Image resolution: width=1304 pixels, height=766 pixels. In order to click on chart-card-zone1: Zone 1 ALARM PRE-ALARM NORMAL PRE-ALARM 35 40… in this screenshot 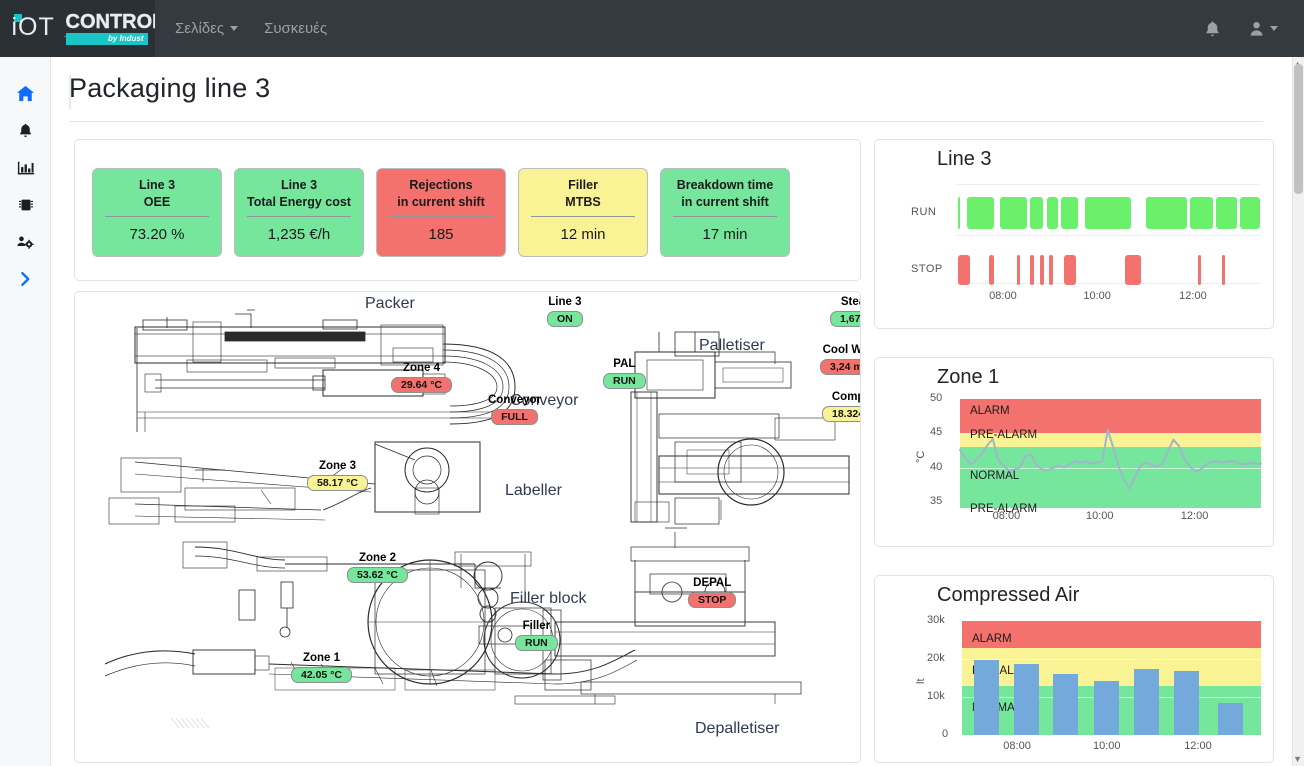, I will do `click(1074, 452)`.